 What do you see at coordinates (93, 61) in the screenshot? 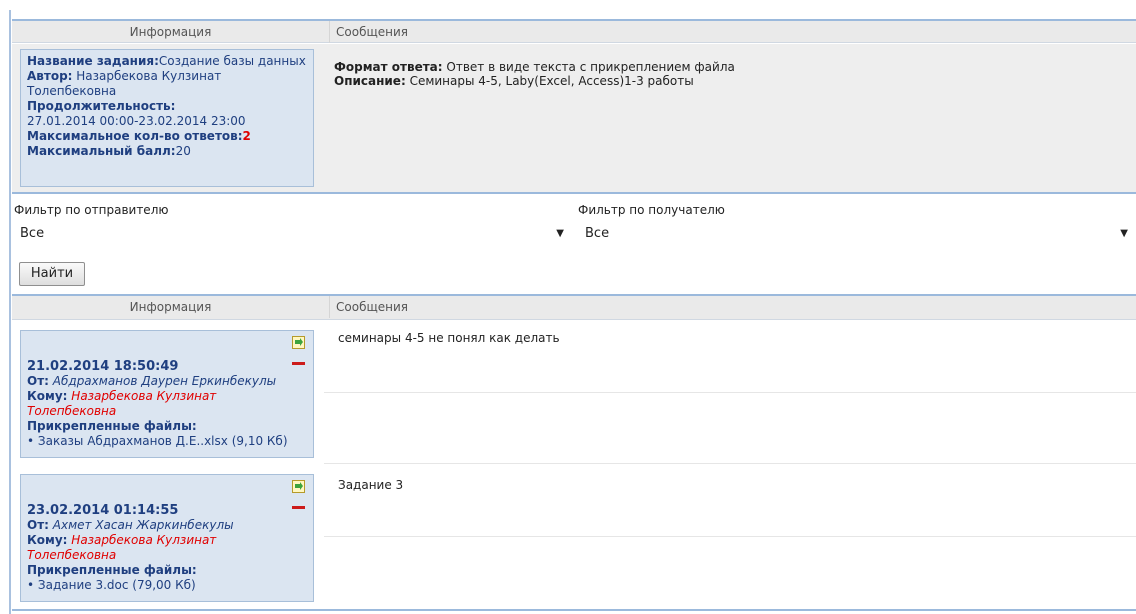
I see `task-name-label: Название задания:` at bounding box center [93, 61].